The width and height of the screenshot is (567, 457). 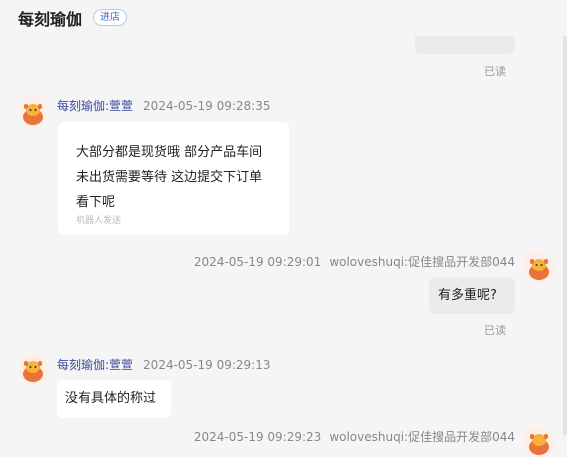 What do you see at coordinates (99, 221) in the screenshot?
I see `robot-sent-note: 机器人发送` at bounding box center [99, 221].